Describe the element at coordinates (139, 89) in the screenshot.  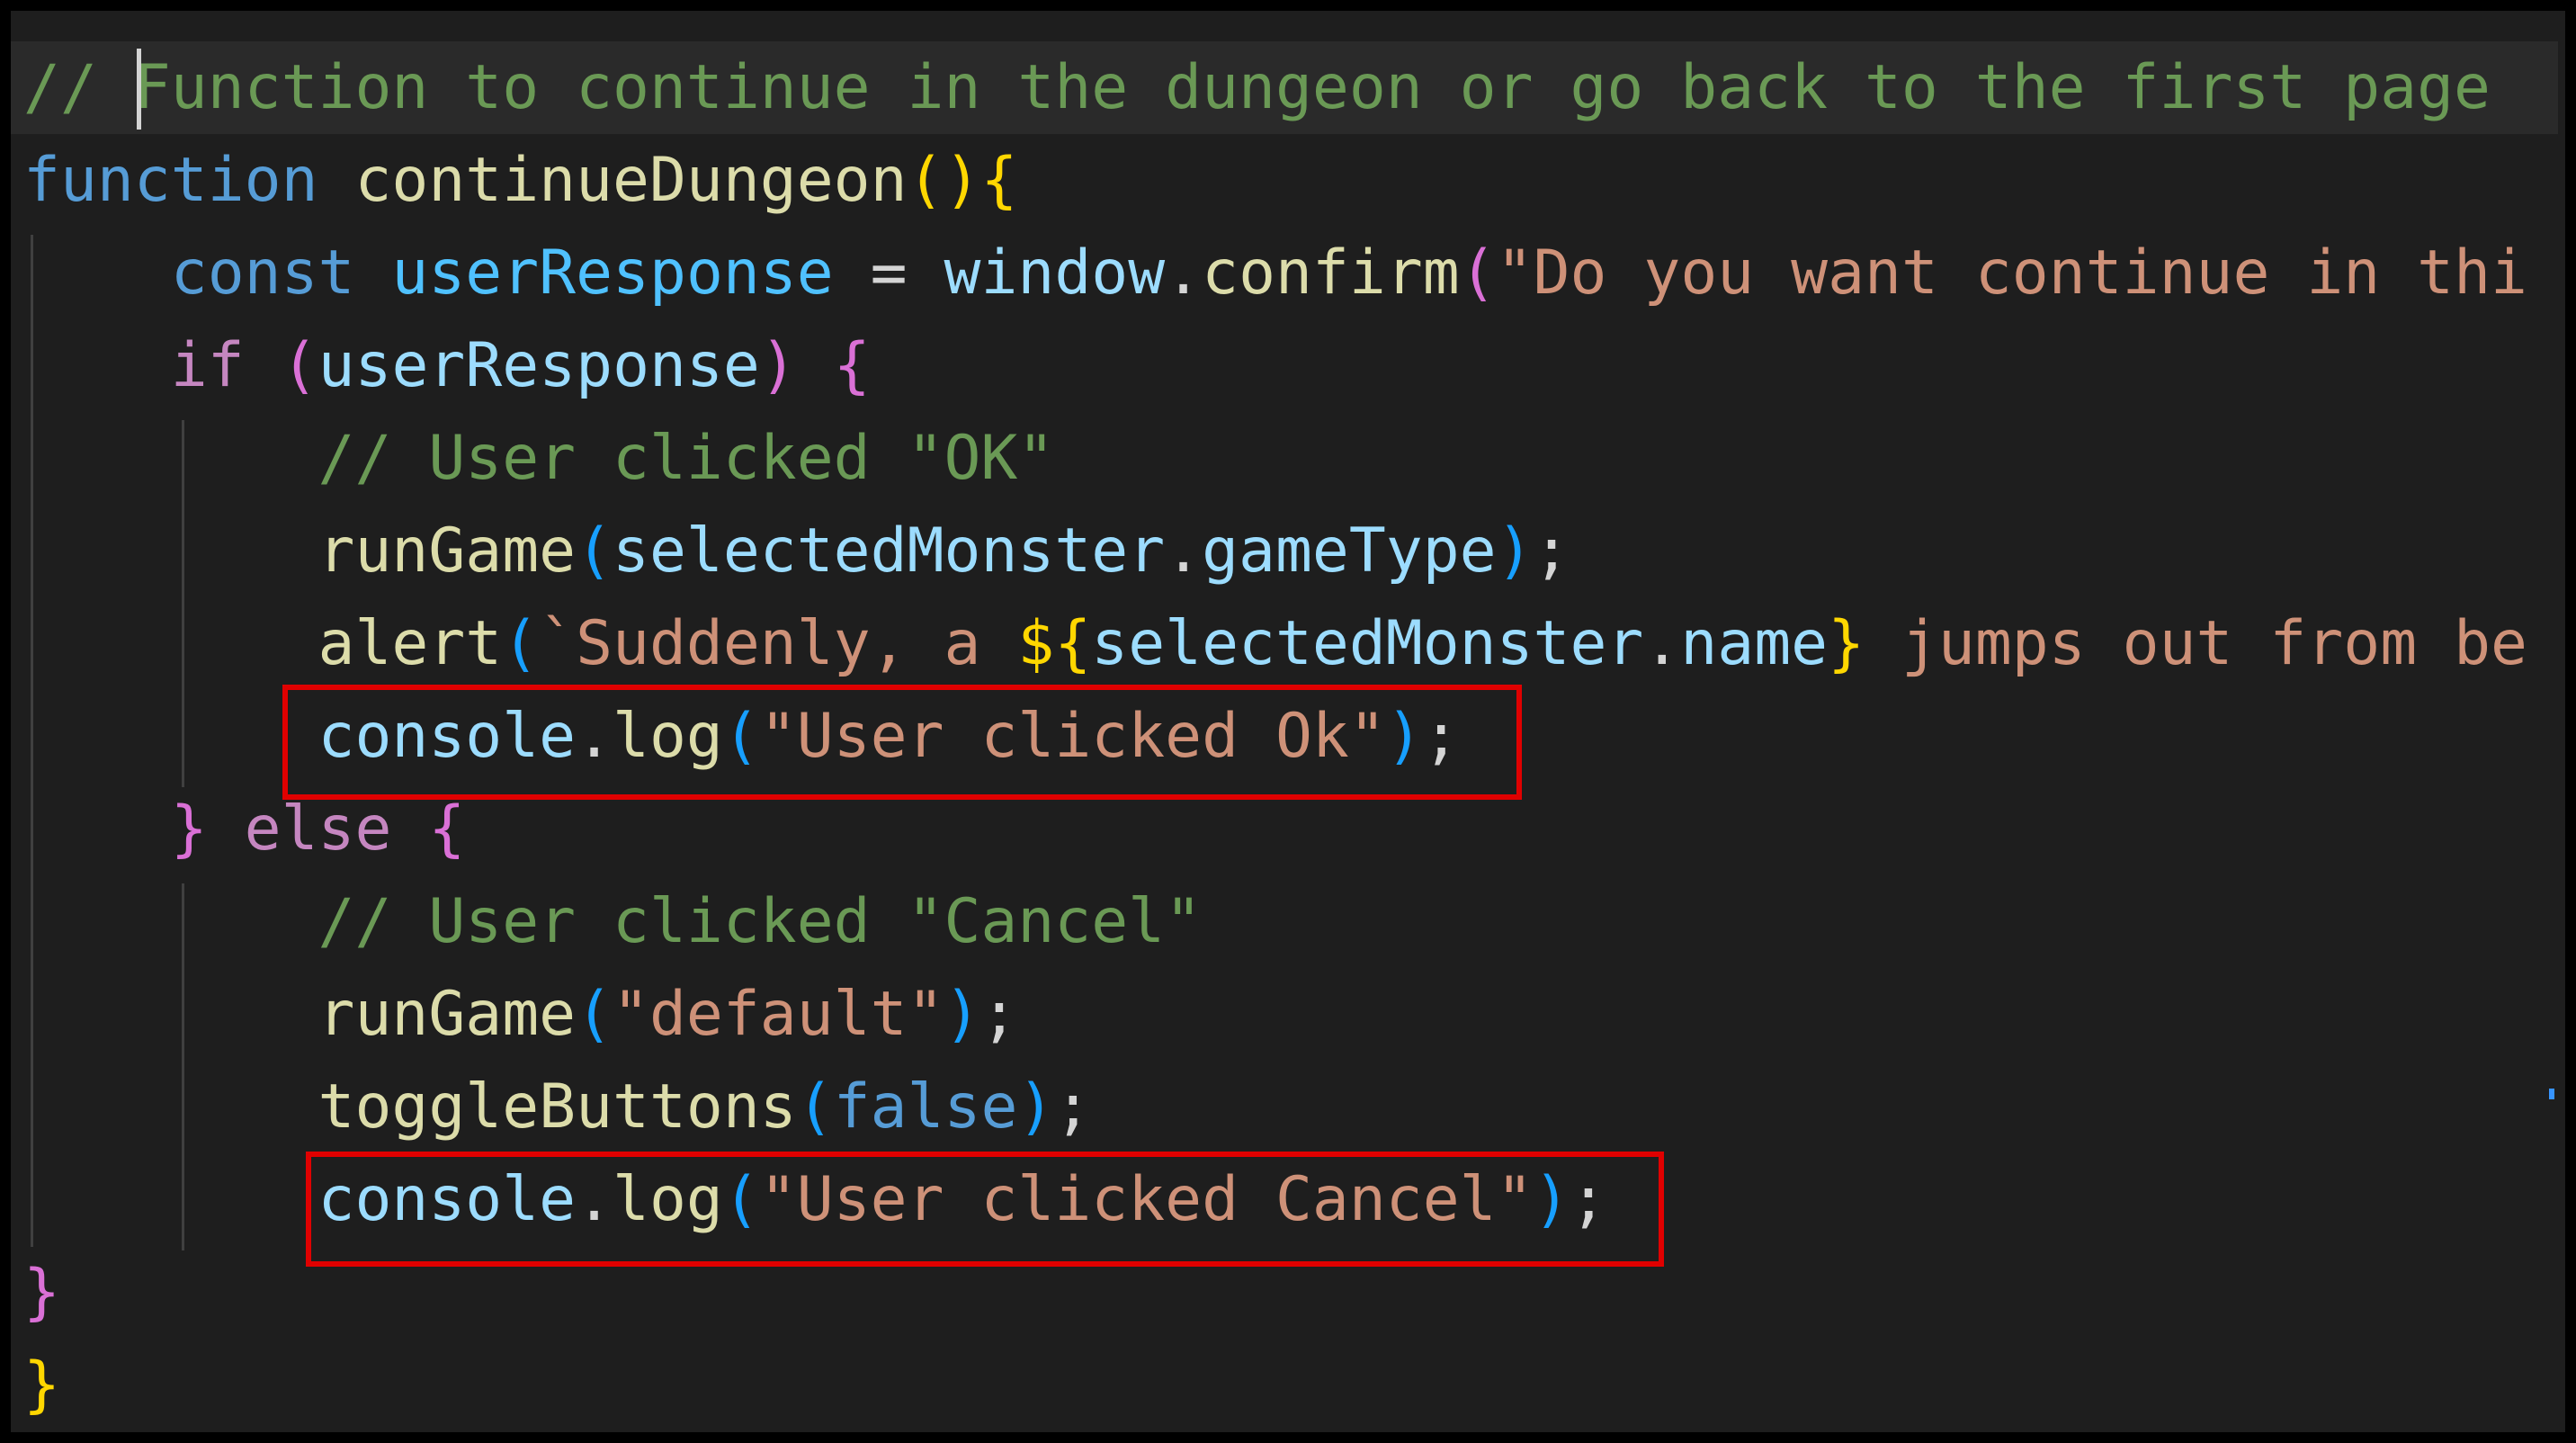
I see `text-cursor` at that location.